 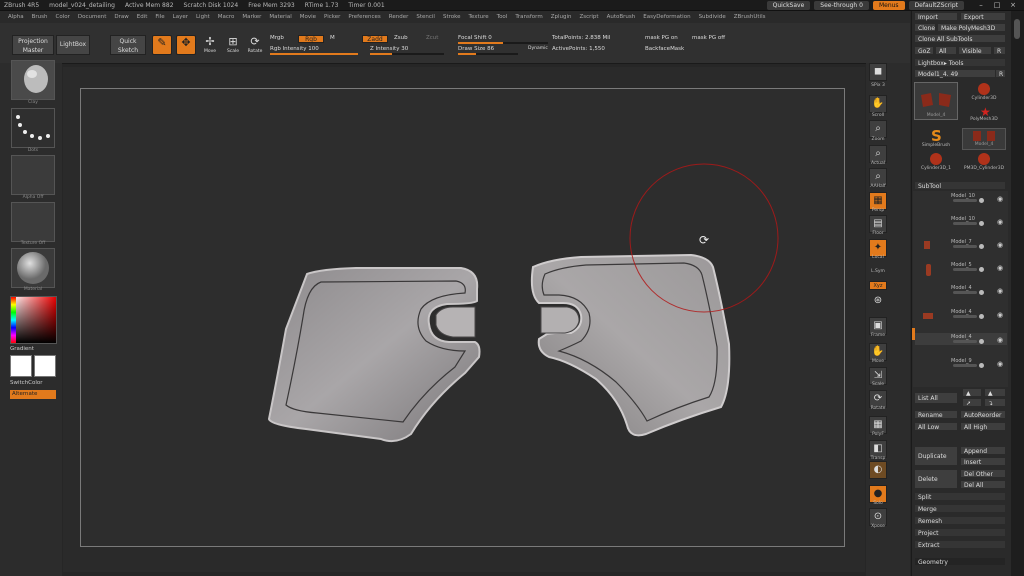 What do you see at coordinates (960, 508) in the screenshot?
I see `merge-button: Merge` at bounding box center [960, 508].